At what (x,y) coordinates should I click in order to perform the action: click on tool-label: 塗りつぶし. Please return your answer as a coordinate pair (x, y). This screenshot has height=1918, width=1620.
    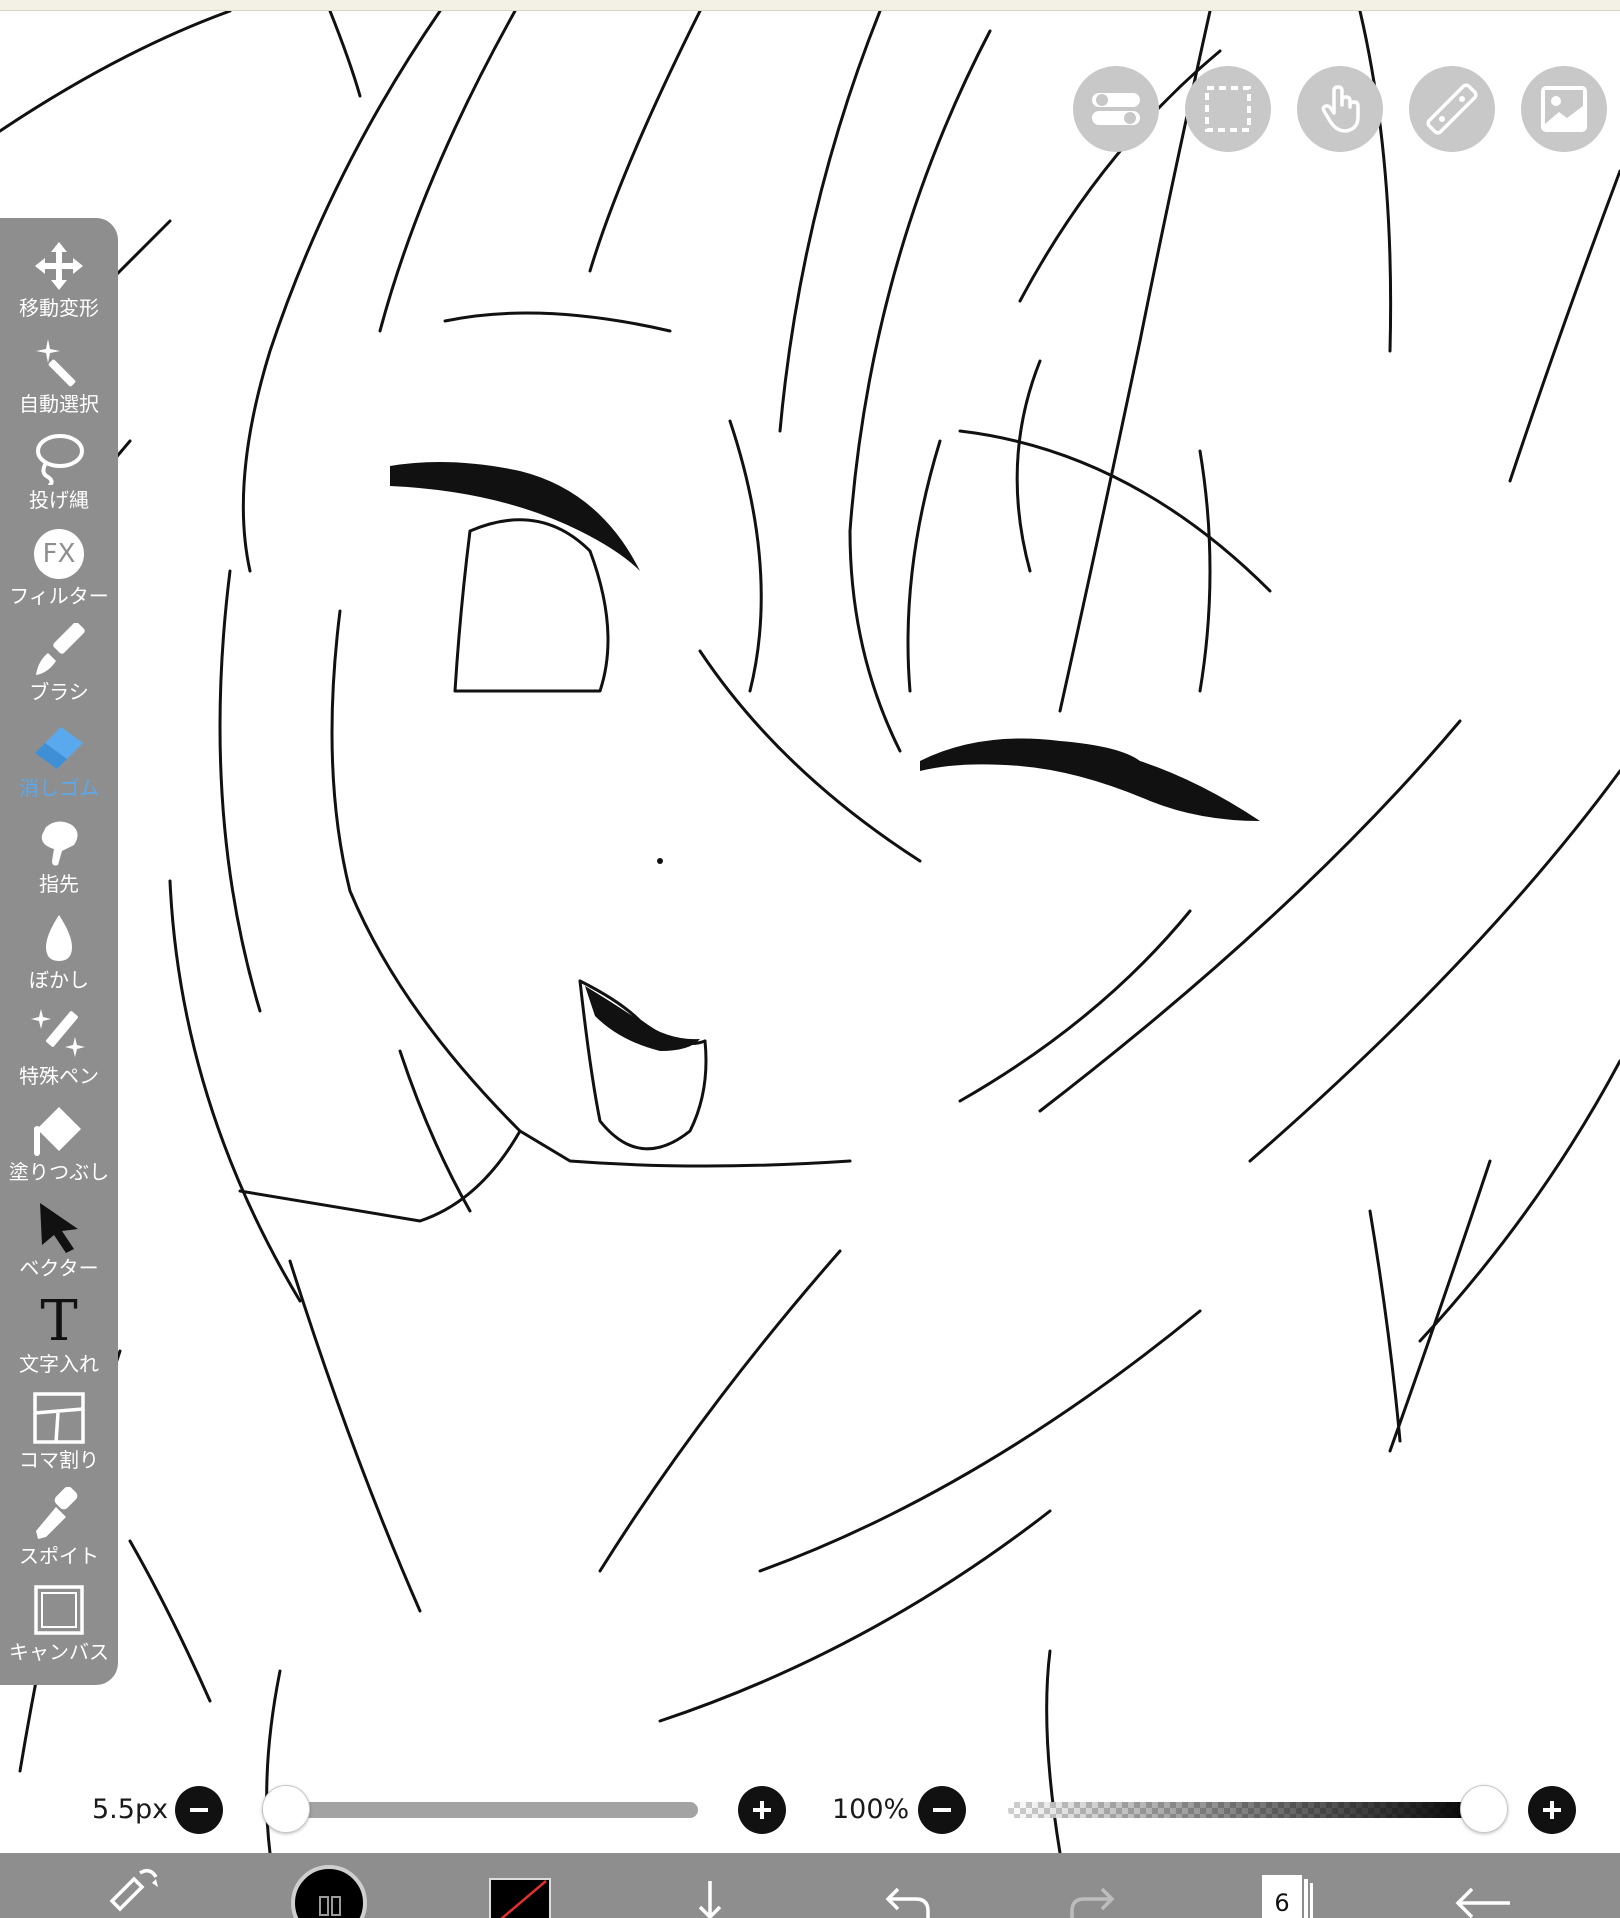
    Looking at the image, I should click on (59, 1172).